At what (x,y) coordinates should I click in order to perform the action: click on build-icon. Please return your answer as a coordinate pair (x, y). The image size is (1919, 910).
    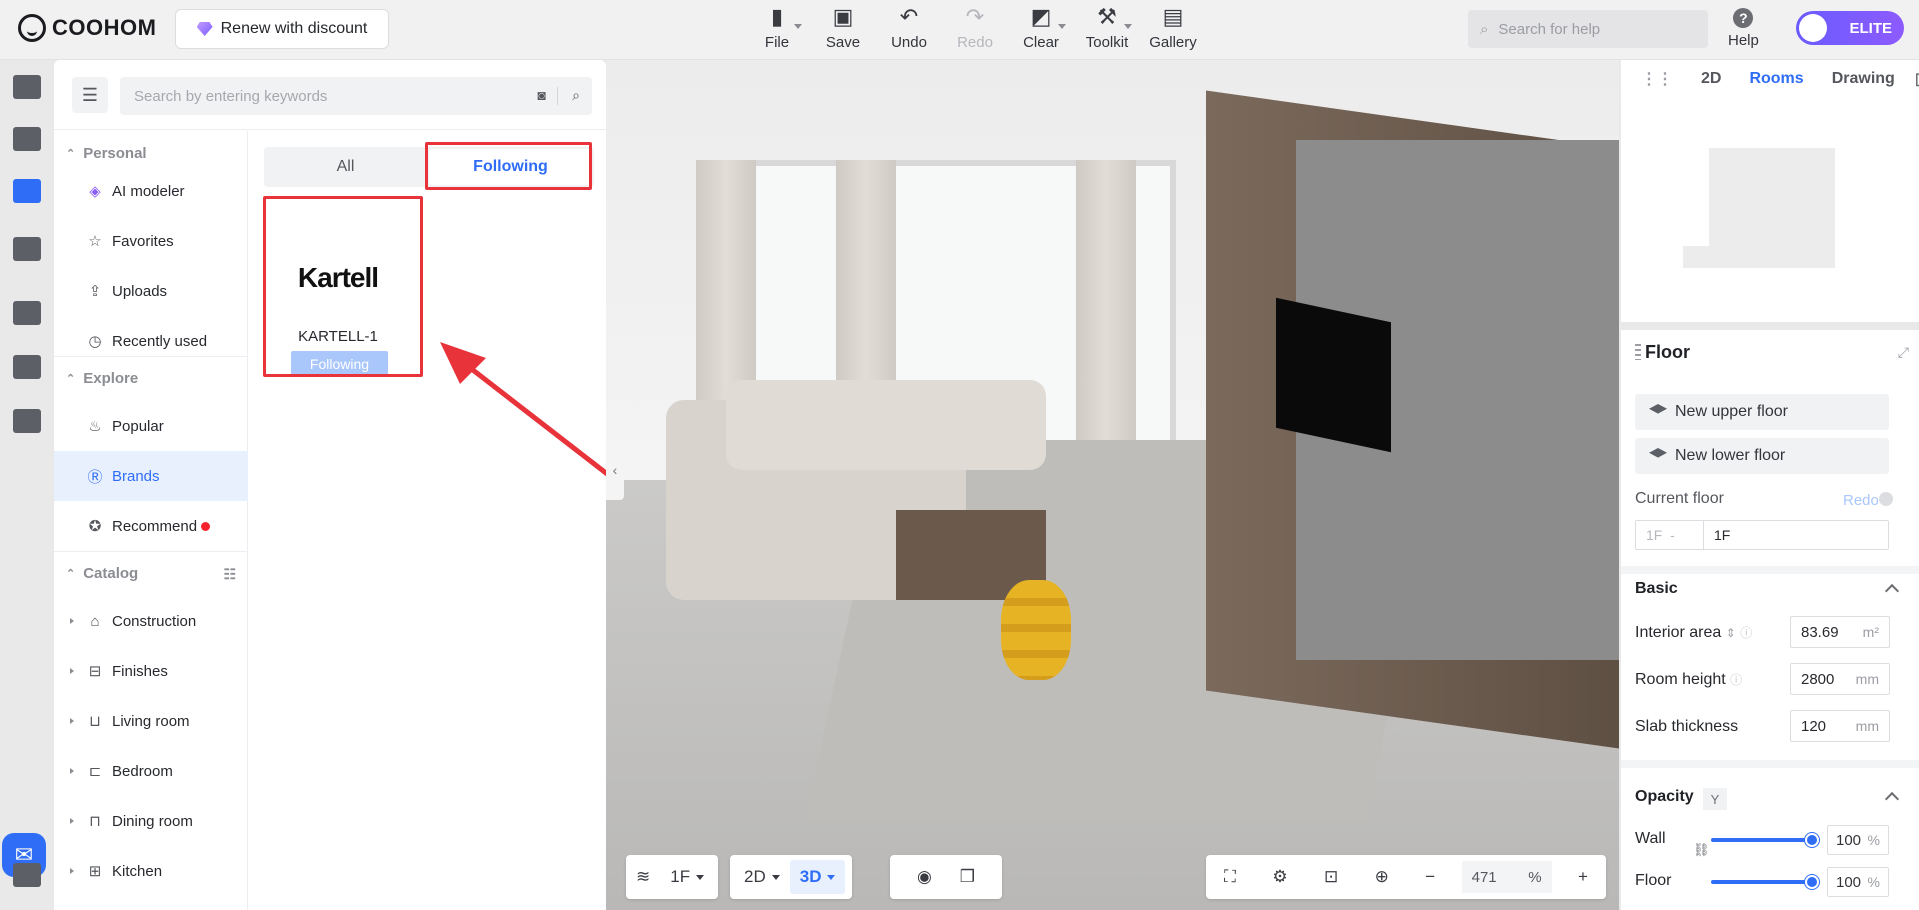
    Looking at the image, I should click on (27, 87).